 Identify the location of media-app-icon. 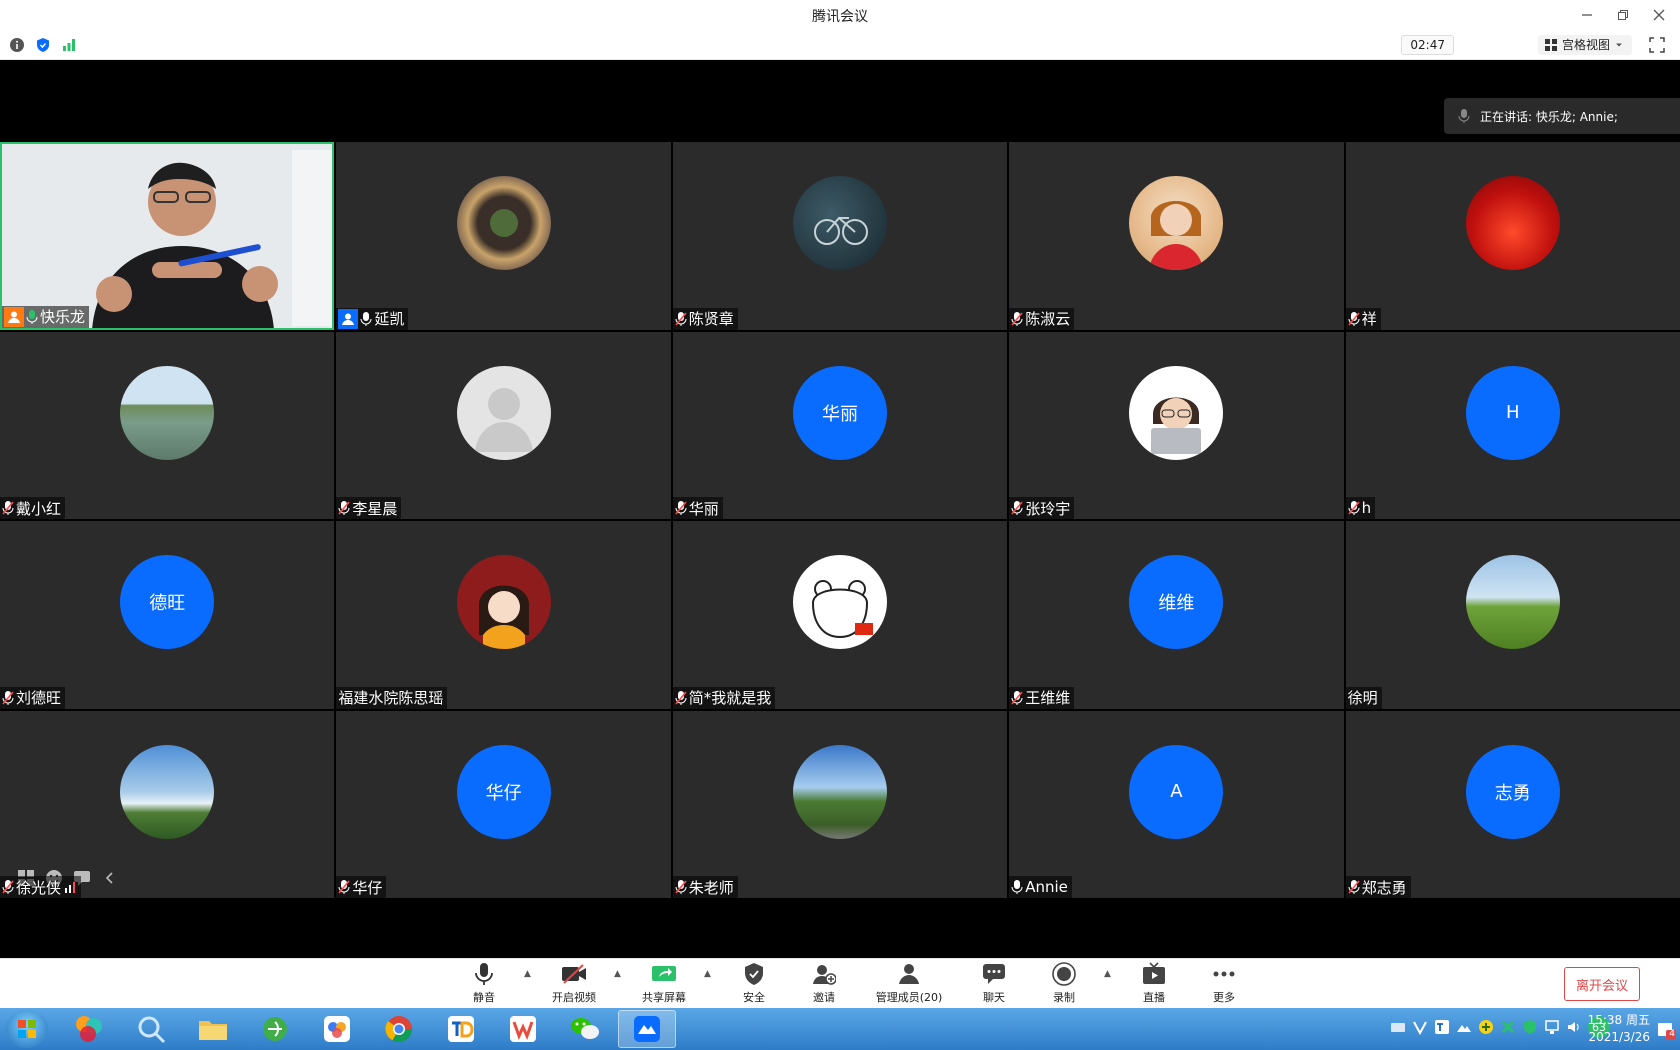
(89, 1029).